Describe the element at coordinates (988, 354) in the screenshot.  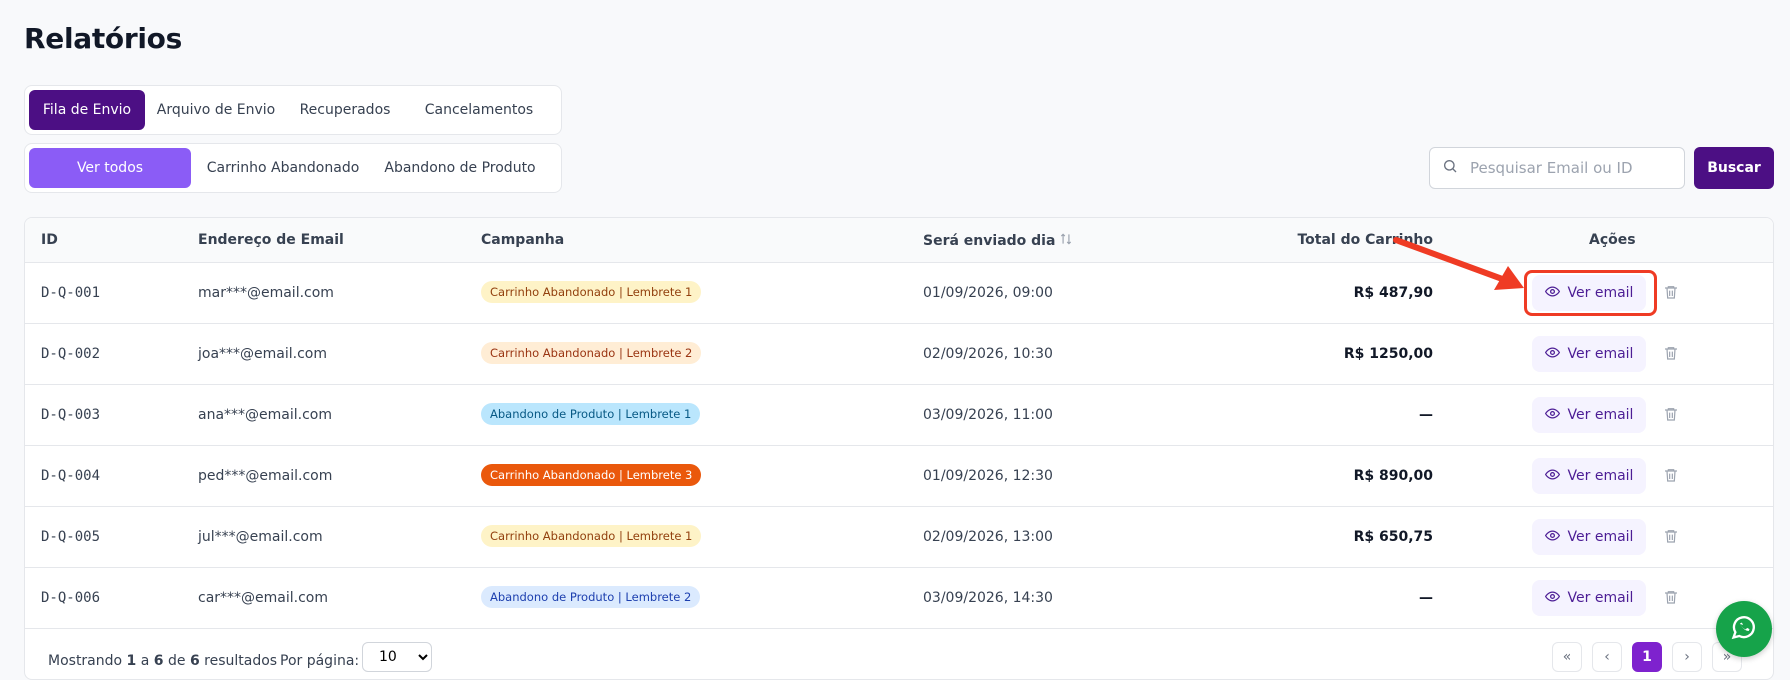
I see `row-send-date: 02/09/2026, 10:30` at that location.